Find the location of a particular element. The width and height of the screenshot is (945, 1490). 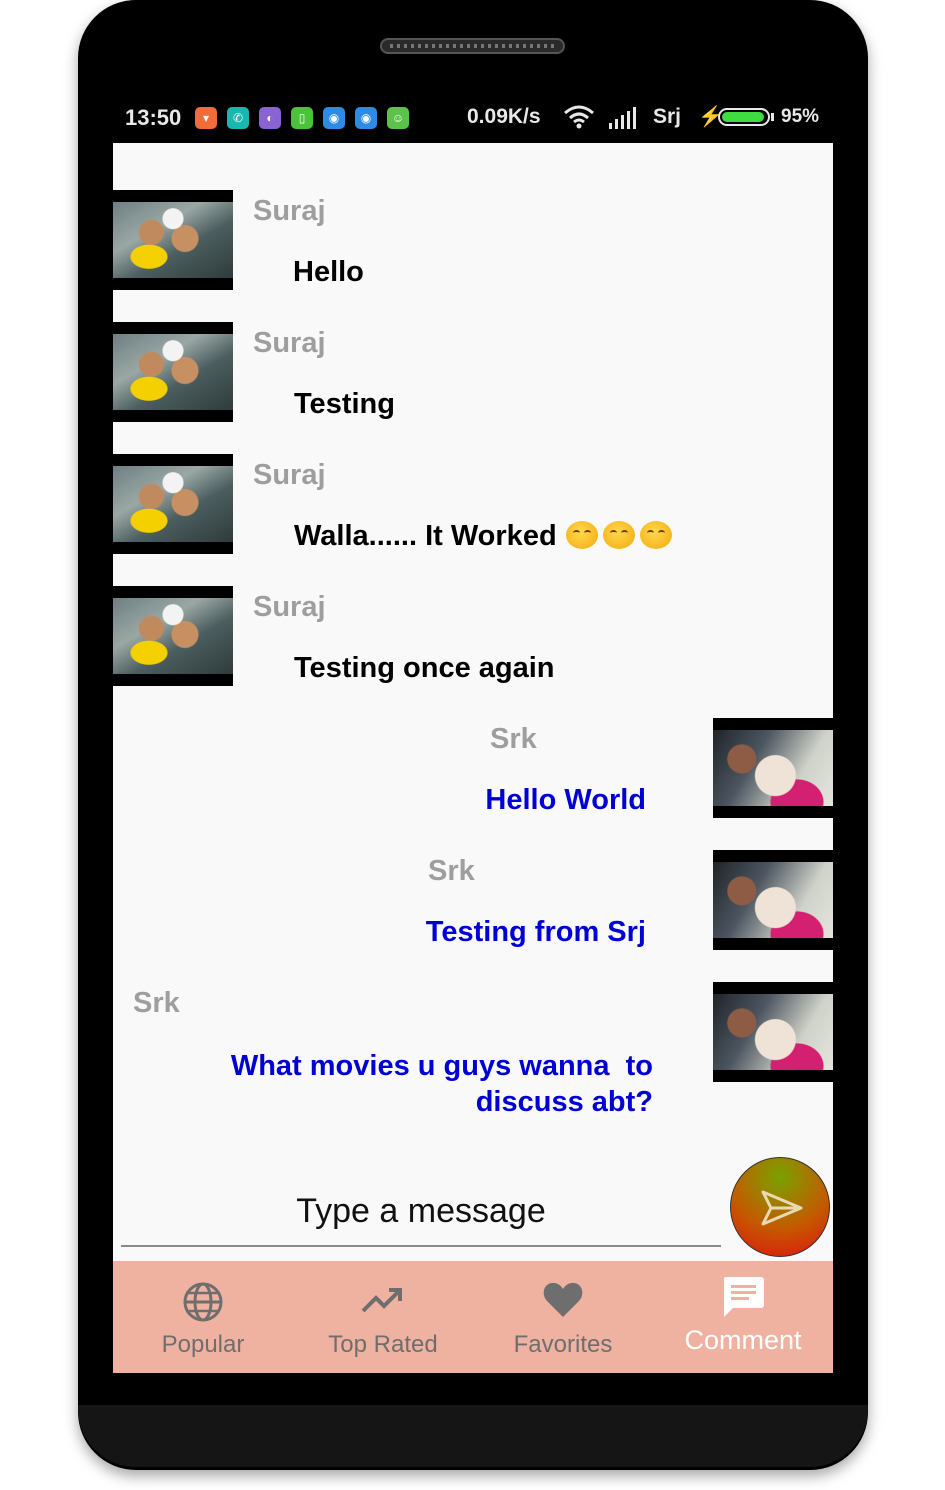

nav-item-popular: Popular is located at coordinates (203, 1317).